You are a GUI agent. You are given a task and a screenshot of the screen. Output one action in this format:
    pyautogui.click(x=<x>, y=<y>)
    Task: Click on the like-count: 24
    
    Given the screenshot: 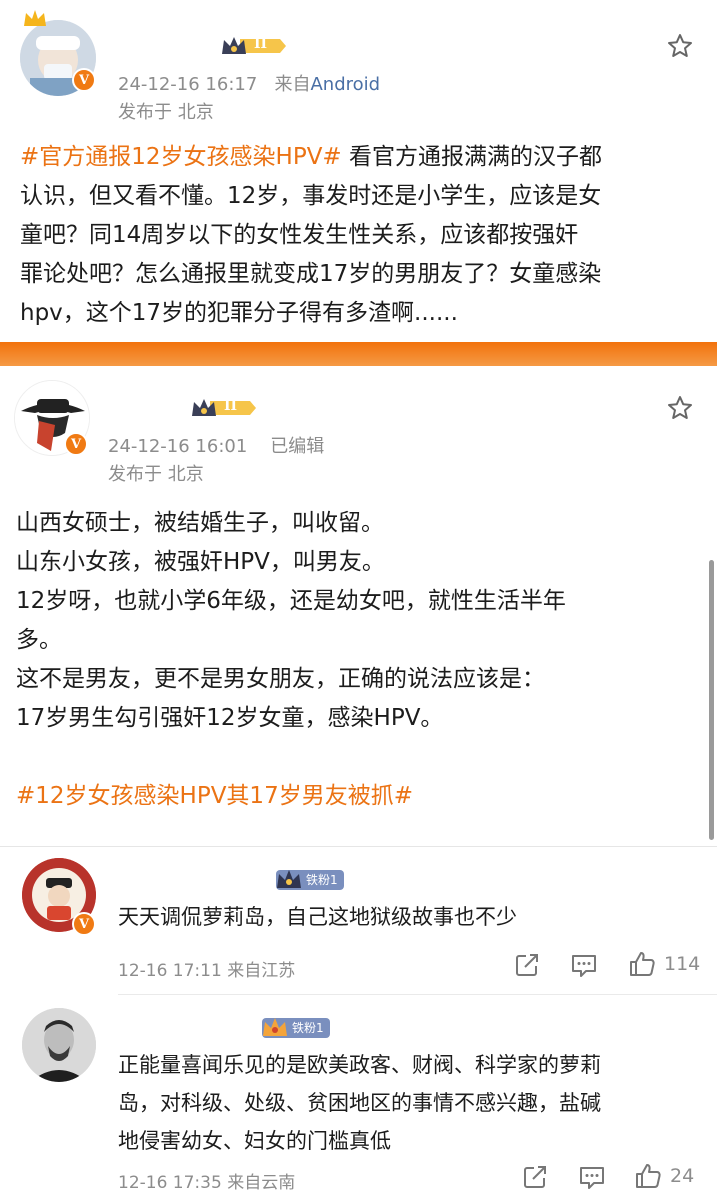 What is the action you would take?
    pyautogui.click(x=682, y=1176)
    